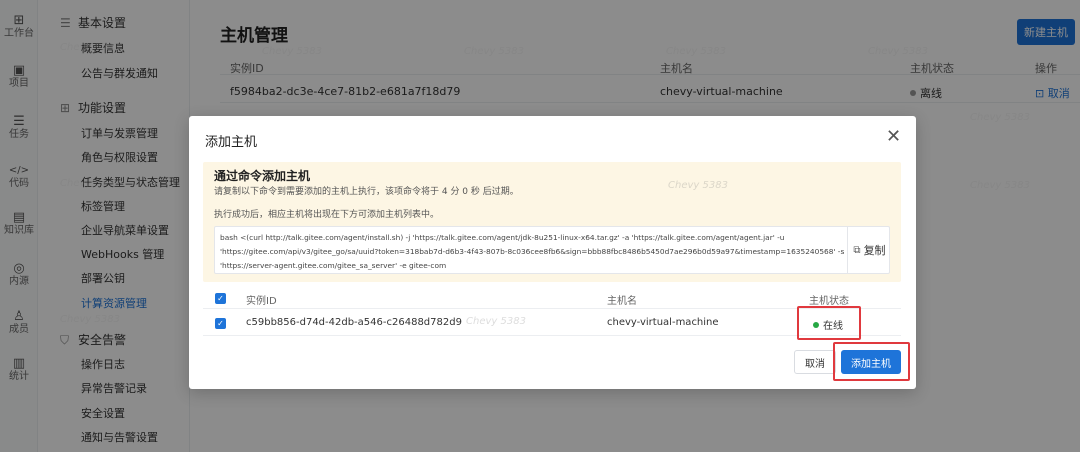 This screenshot has width=1080, height=452. What do you see at coordinates (893, 137) in the screenshot?
I see `close-icon: ✕` at bounding box center [893, 137].